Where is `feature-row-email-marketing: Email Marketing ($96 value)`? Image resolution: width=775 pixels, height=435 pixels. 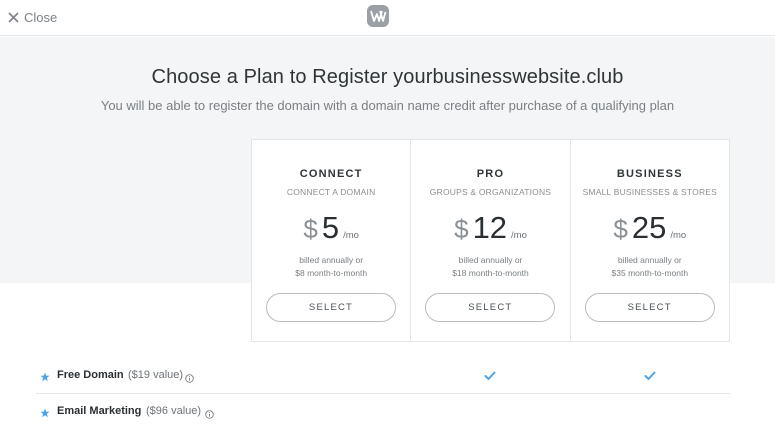 feature-row-email-marketing: Email Marketing ($96 value) is located at coordinates (383, 412).